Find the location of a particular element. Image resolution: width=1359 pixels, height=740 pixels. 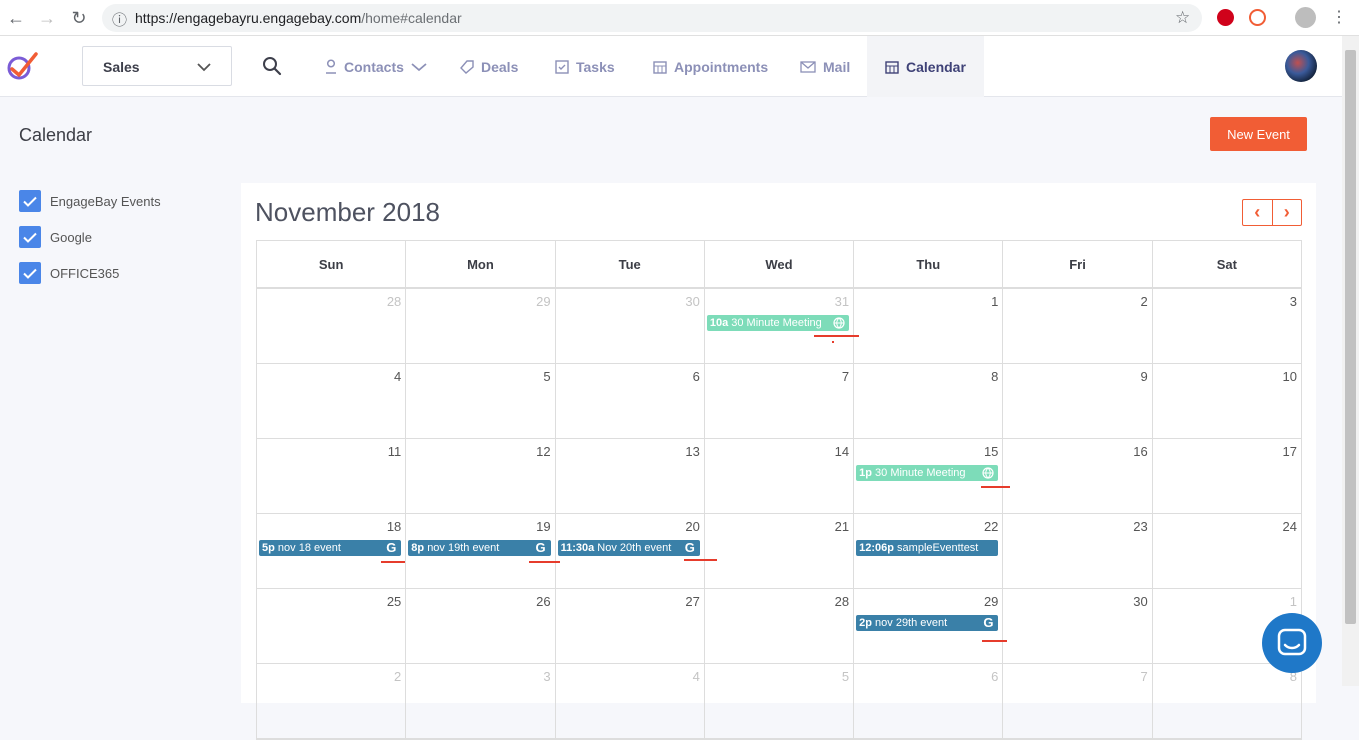

day-cell: 17 is located at coordinates (1227, 476).